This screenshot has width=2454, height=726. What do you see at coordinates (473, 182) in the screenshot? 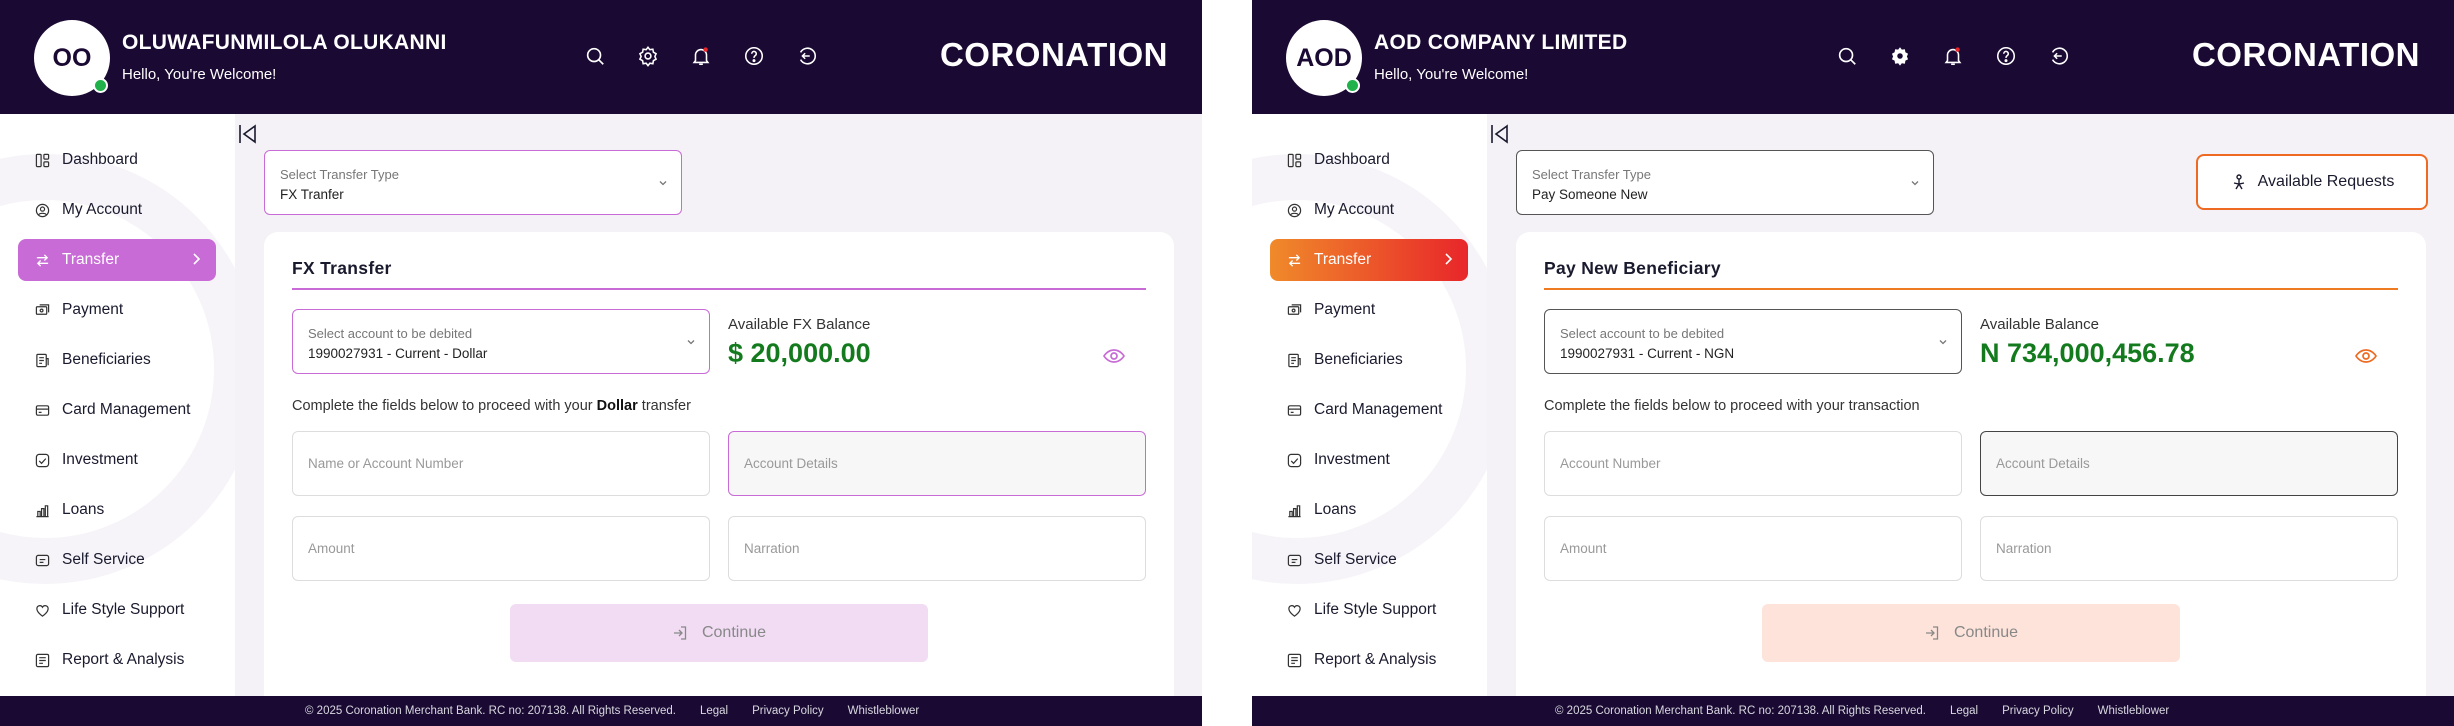
I see `transfer-type-select: Select Transfer Type FX Tranfer` at bounding box center [473, 182].